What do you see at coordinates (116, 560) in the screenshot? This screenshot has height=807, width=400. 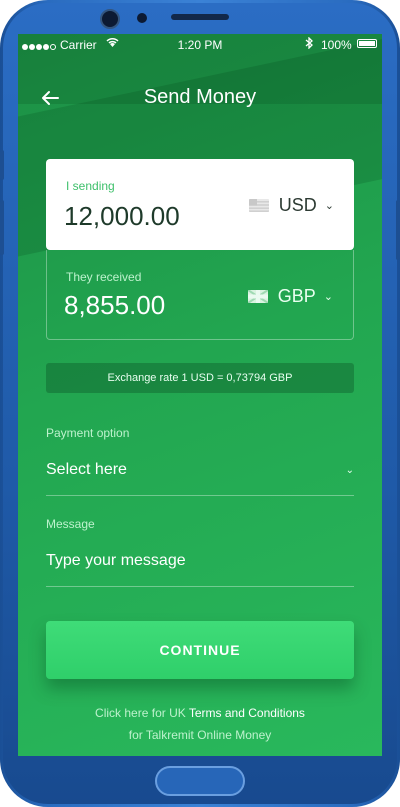 I see `message-placeholder: Type your message` at bounding box center [116, 560].